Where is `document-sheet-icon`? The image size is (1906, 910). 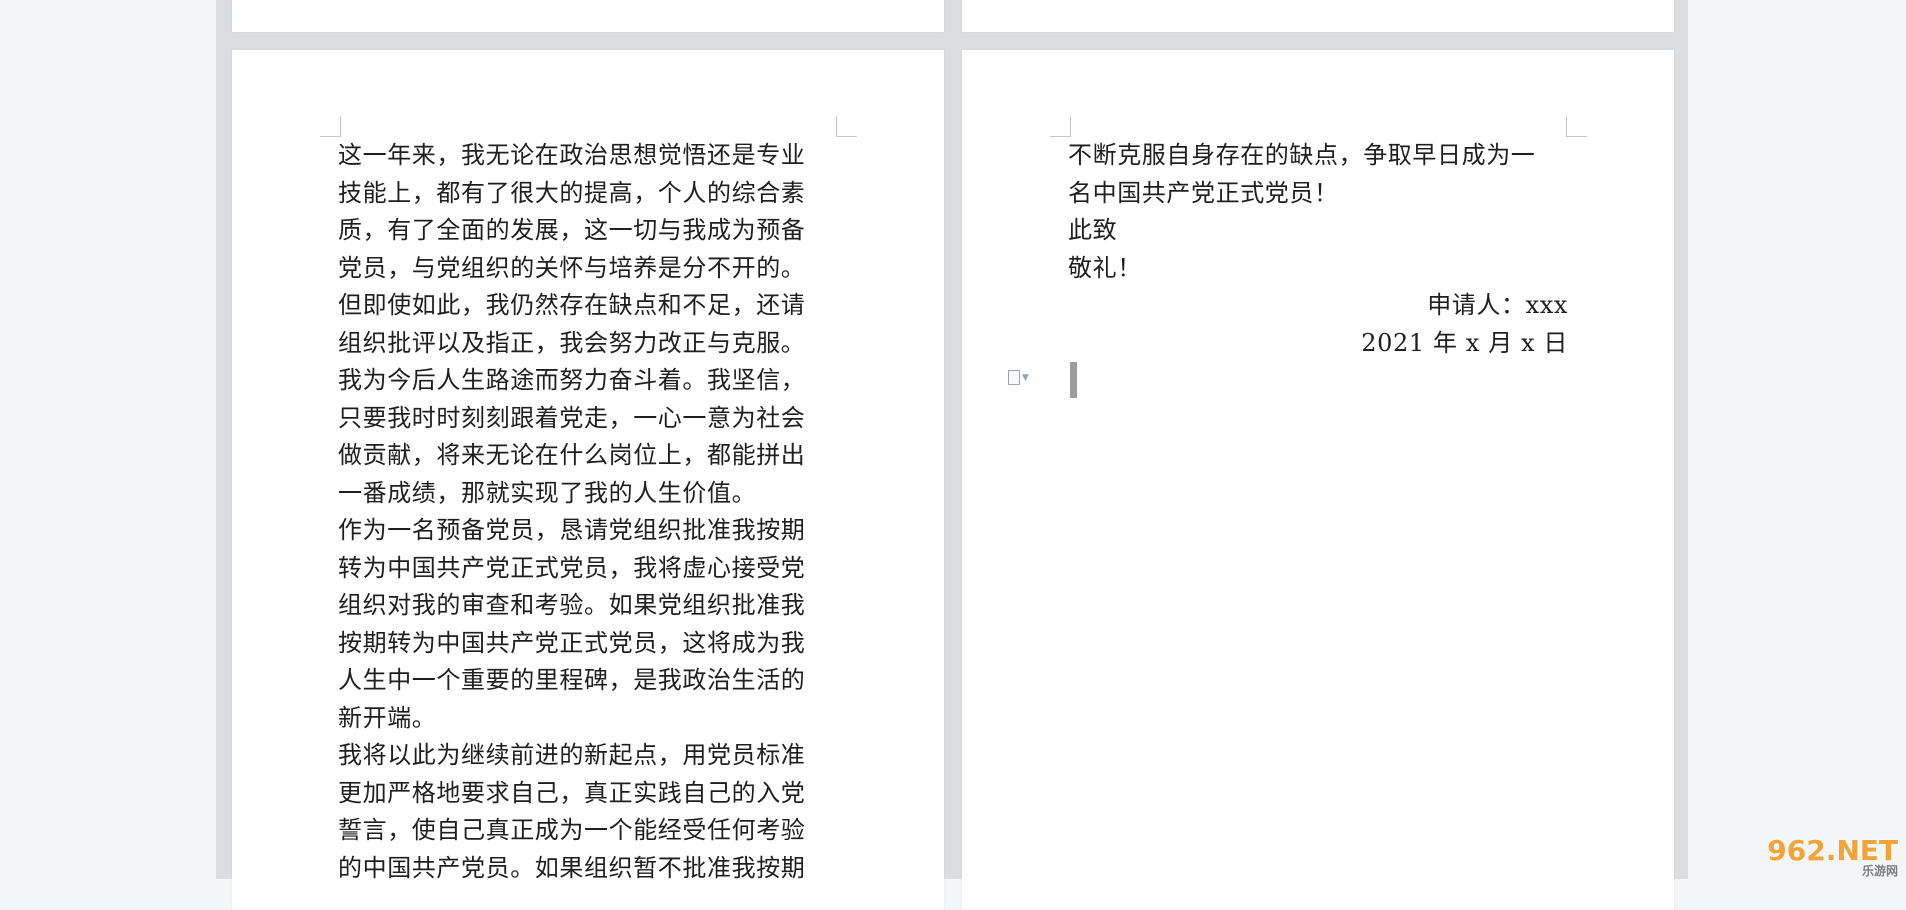
document-sheet-icon is located at coordinates (1014, 377).